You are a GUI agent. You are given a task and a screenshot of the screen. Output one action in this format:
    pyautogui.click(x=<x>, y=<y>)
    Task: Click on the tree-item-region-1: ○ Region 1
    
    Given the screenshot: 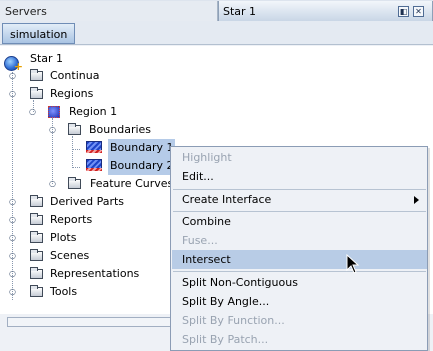 What is the action you would take?
    pyautogui.click(x=100, y=112)
    